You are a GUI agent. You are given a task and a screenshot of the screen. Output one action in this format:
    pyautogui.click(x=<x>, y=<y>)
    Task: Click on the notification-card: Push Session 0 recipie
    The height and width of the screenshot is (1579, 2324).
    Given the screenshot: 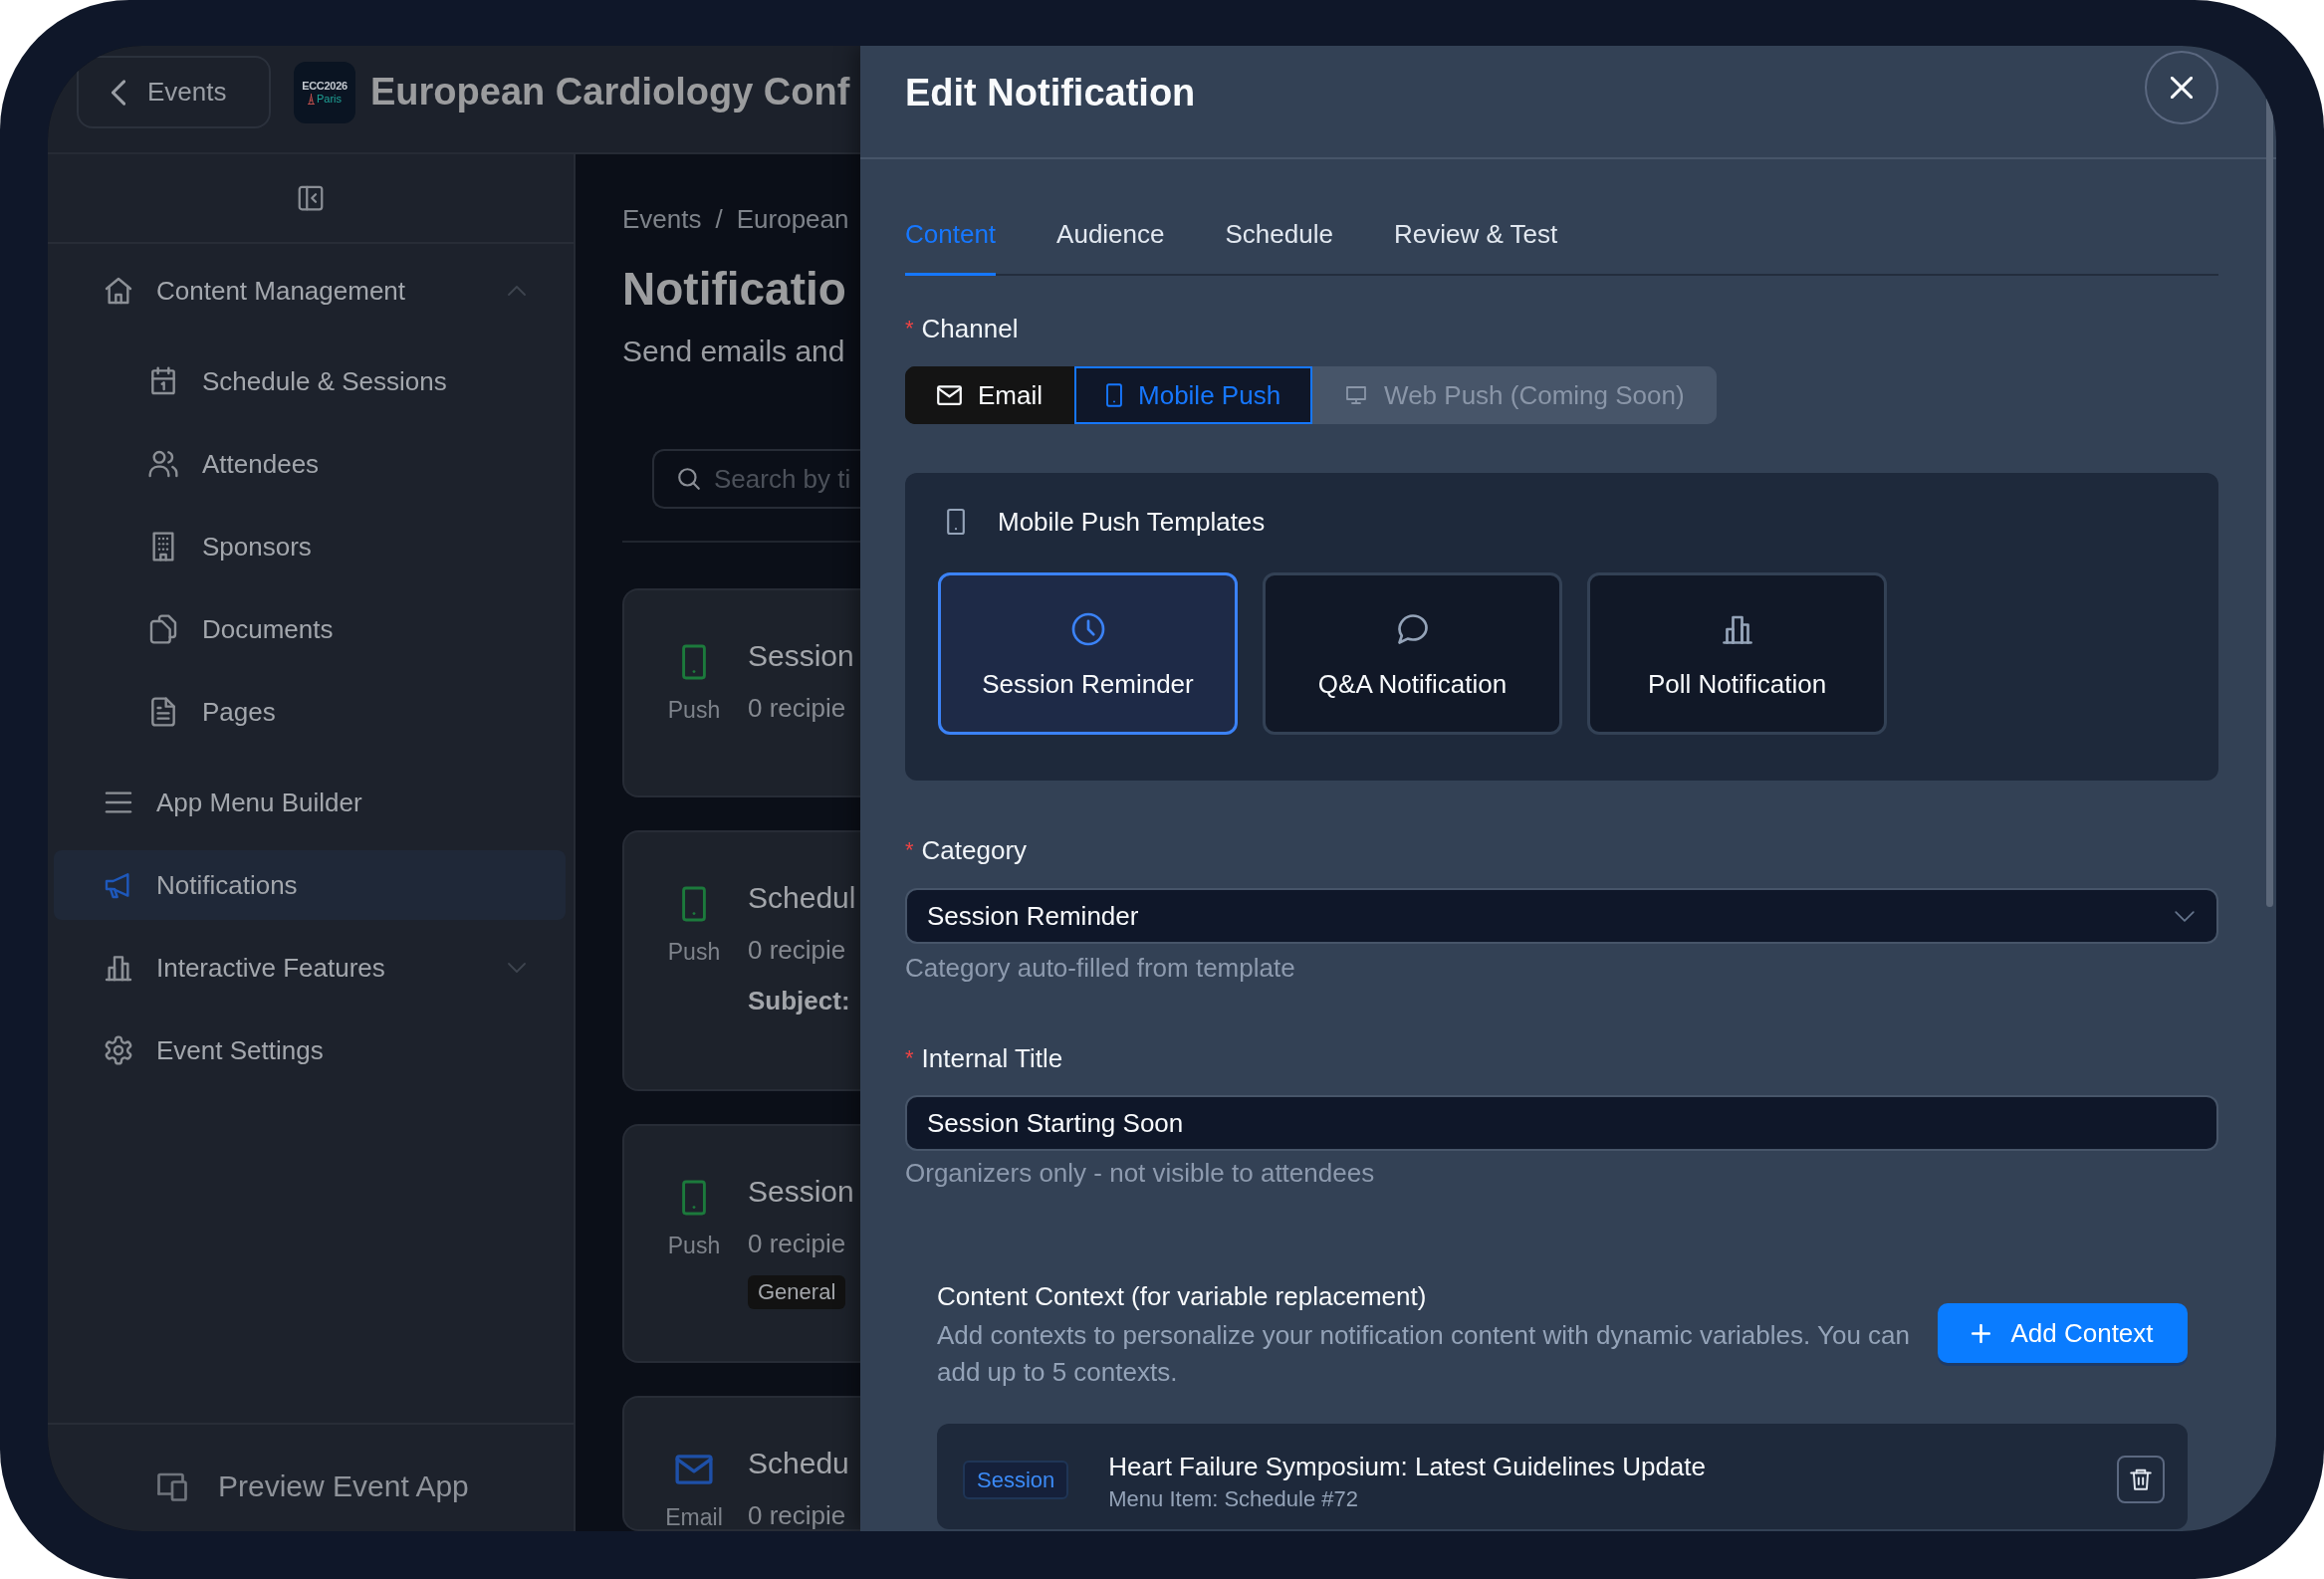 What is the action you would take?
    pyautogui.click(x=741, y=692)
    